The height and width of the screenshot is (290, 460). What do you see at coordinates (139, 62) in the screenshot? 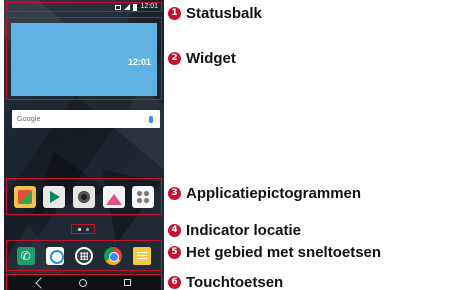
I see `widget-clock-time: 12:01` at bounding box center [139, 62].